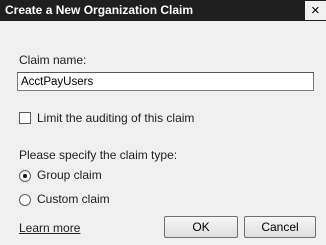 Image resolution: width=326 pixels, height=245 pixels. Describe the element at coordinates (73, 199) in the screenshot. I see `custom-claim-label: Custom claim` at that location.